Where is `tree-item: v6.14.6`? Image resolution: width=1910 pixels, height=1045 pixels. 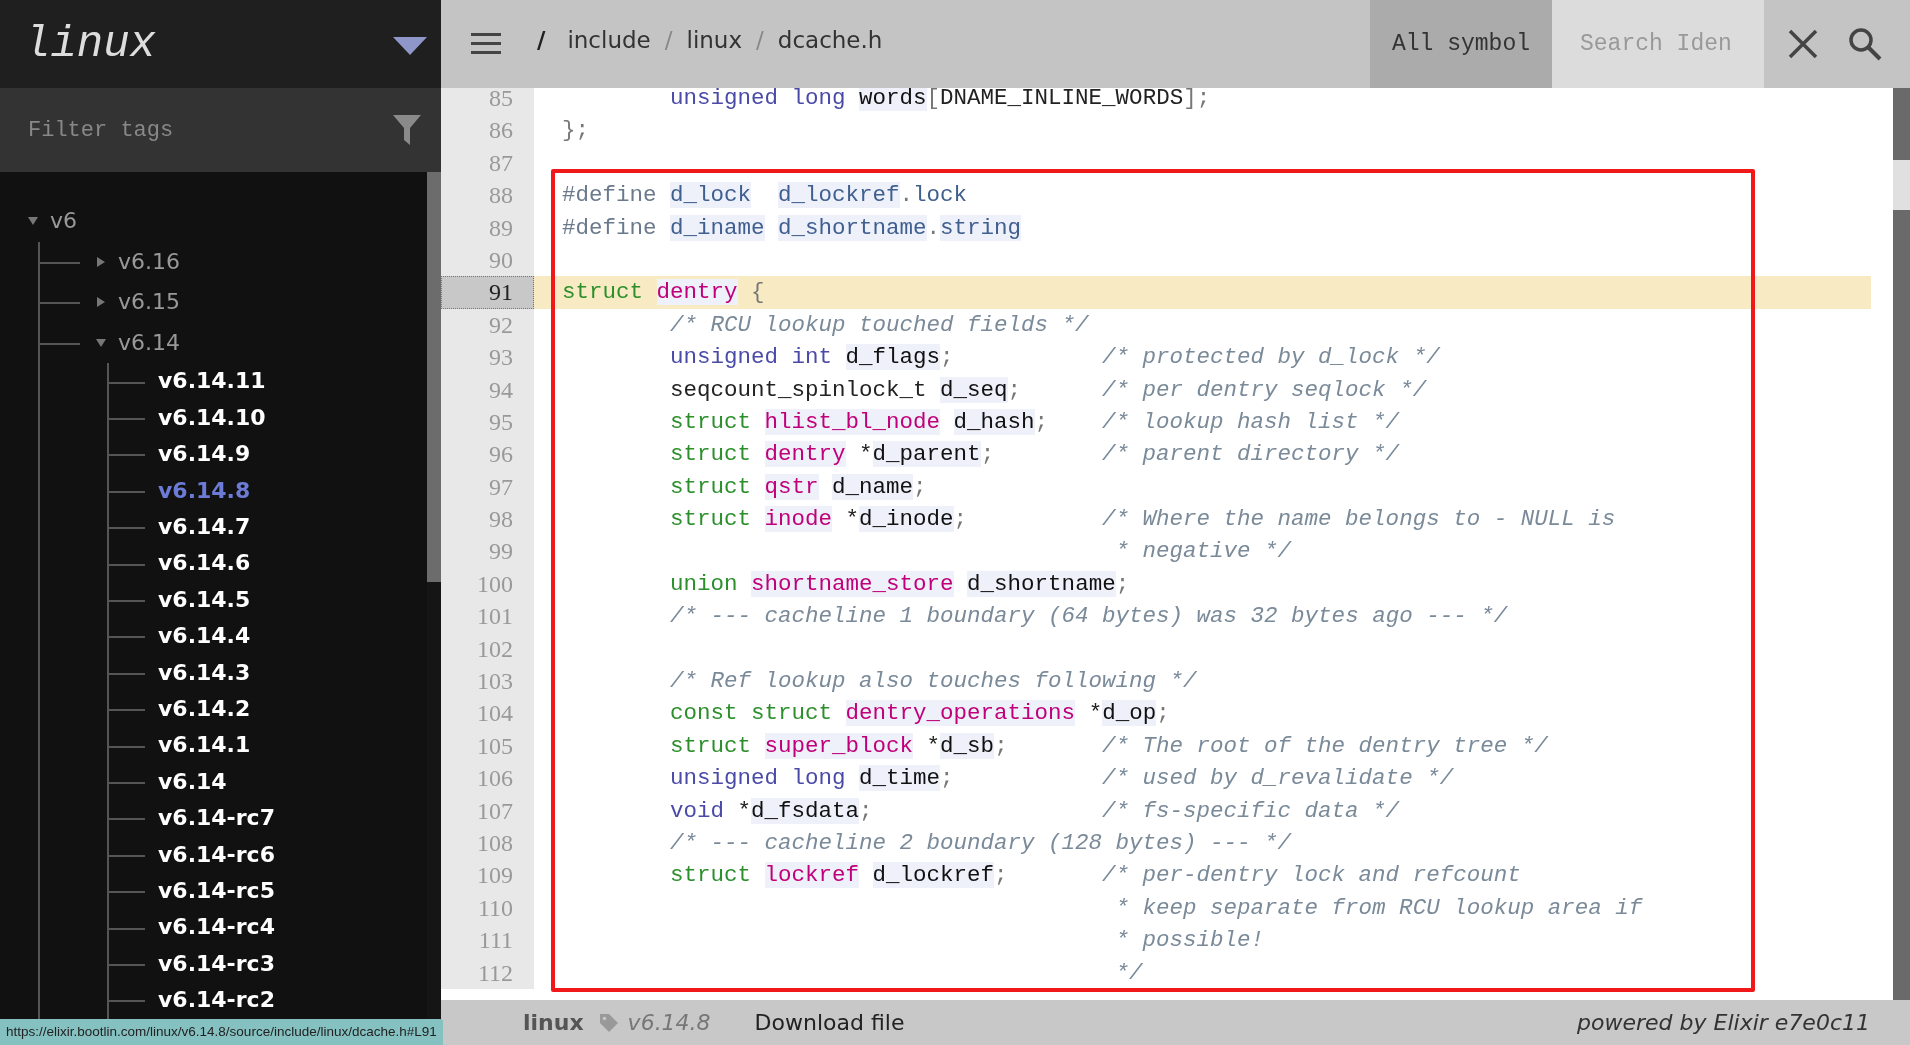
tree-item: v6.14.6 is located at coordinates (204, 563).